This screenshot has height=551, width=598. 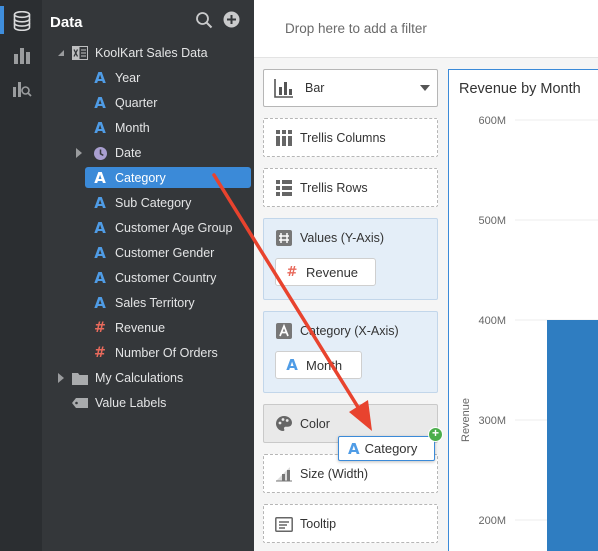 I want to click on filter-drop-zone: Drop here to add a filter, so click(x=426, y=29).